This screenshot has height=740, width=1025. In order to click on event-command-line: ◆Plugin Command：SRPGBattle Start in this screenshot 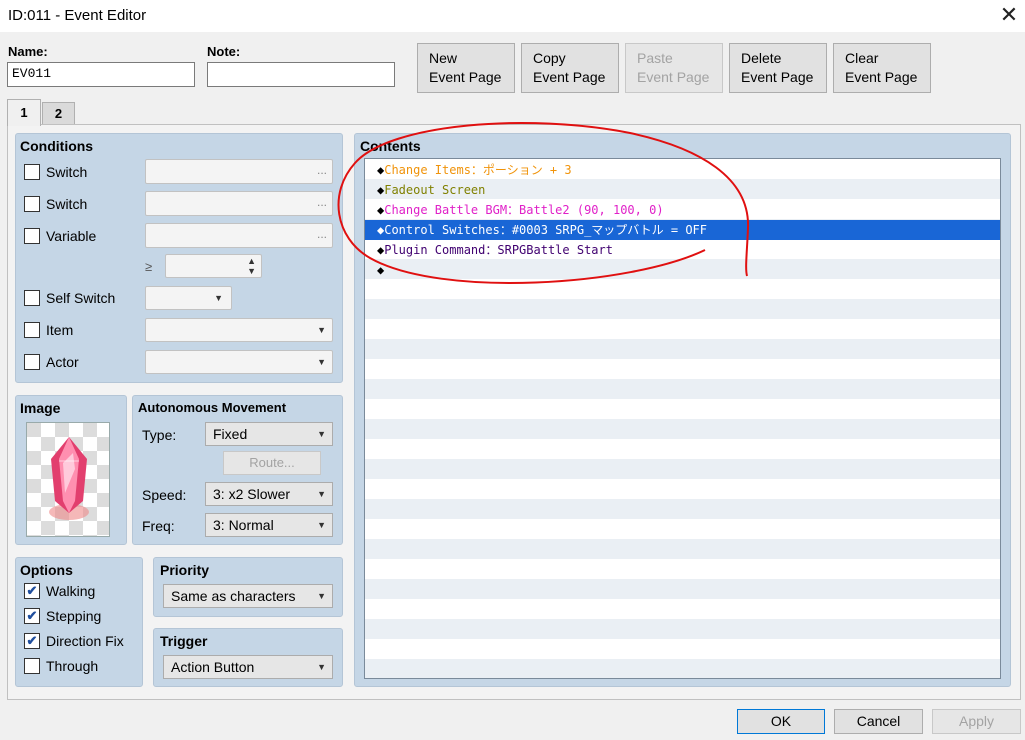, I will do `click(682, 250)`.